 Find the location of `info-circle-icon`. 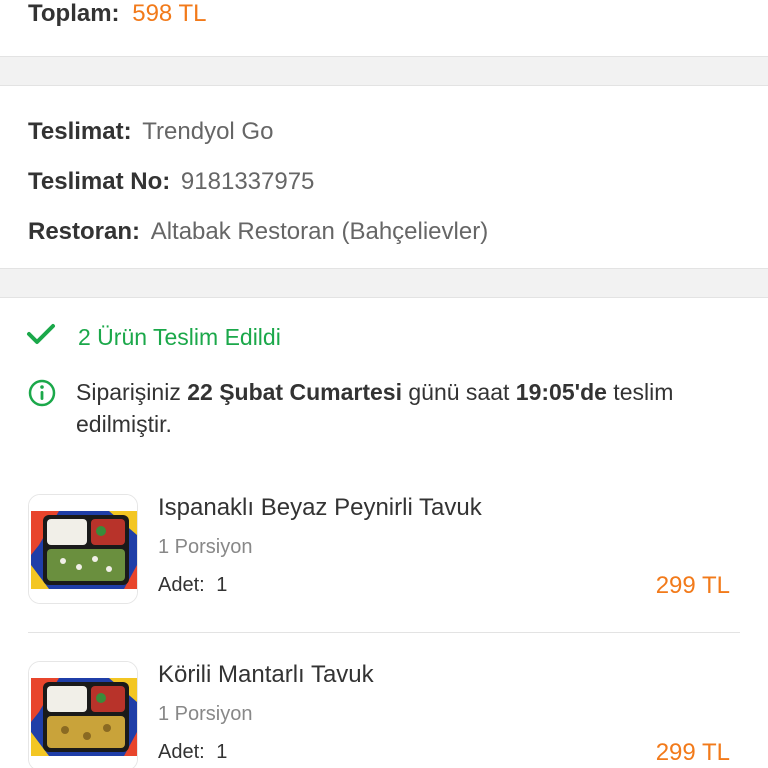

info-circle-icon is located at coordinates (43, 409).